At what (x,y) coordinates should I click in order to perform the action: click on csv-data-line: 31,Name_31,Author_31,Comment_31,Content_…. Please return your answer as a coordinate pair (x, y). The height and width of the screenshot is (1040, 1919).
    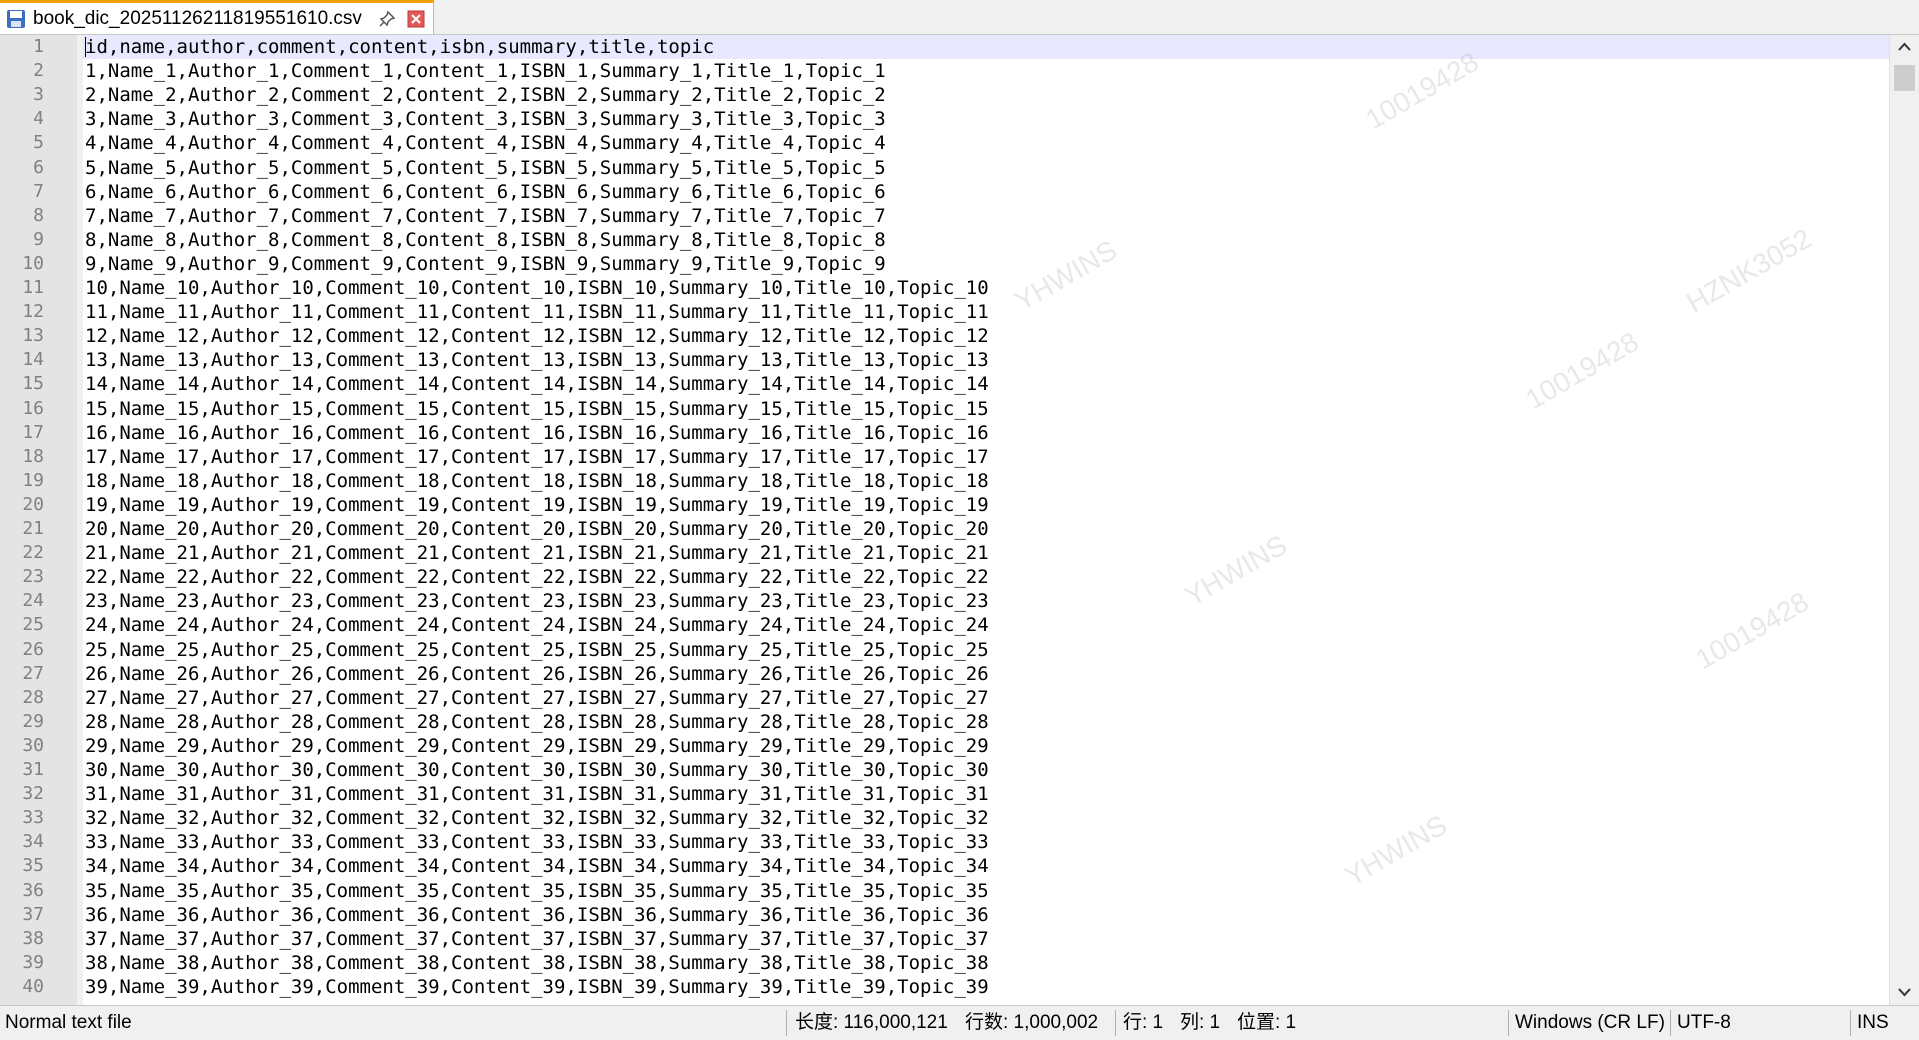
    Looking at the image, I should click on (537, 794).